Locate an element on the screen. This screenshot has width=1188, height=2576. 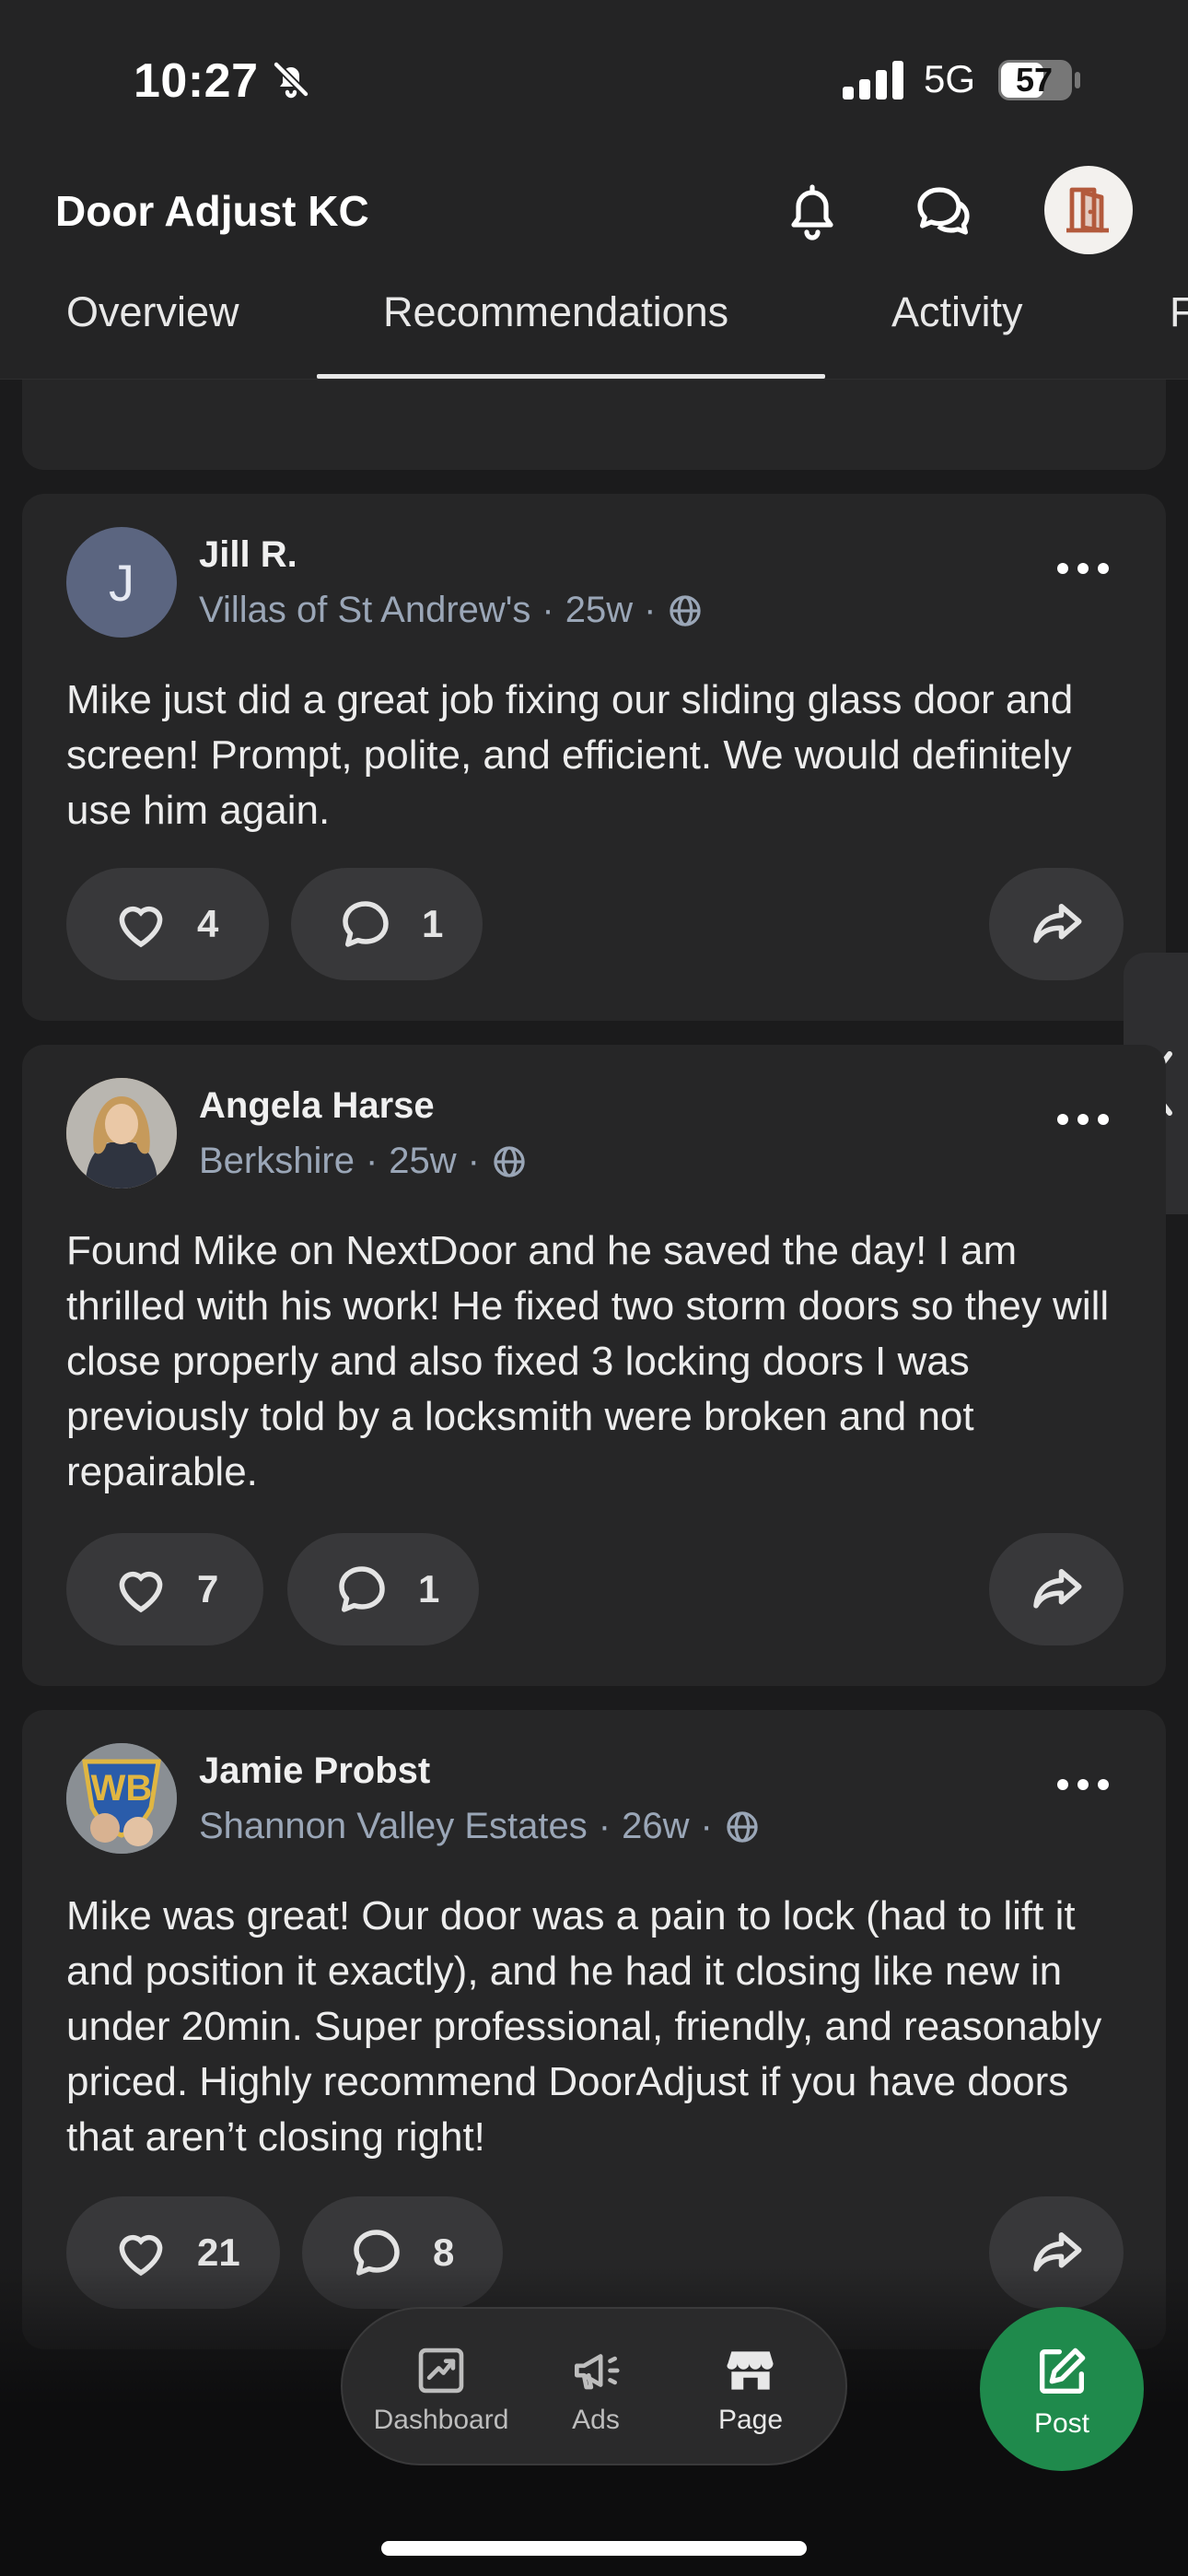
like-count: 4 is located at coordinates (208, 923).